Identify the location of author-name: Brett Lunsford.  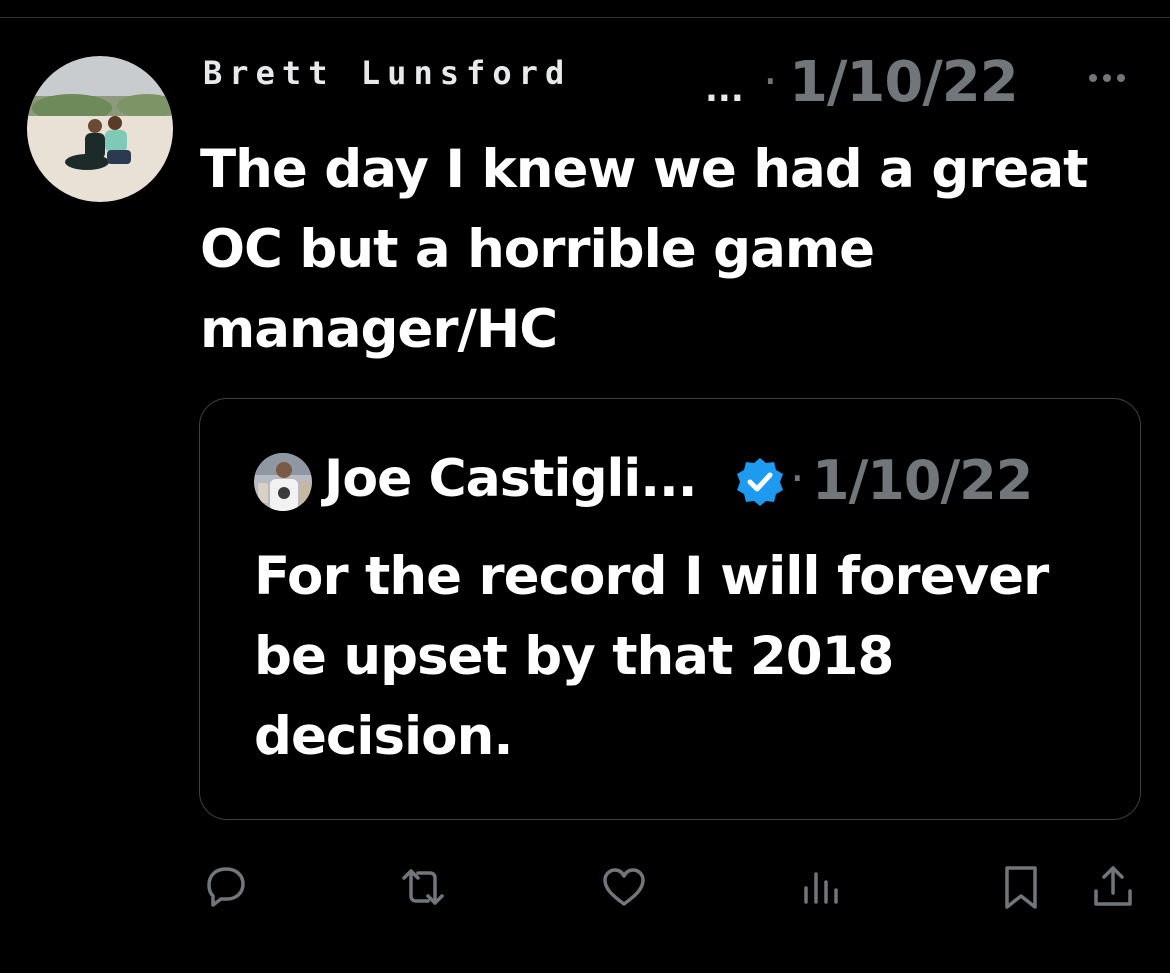
(387, 73).